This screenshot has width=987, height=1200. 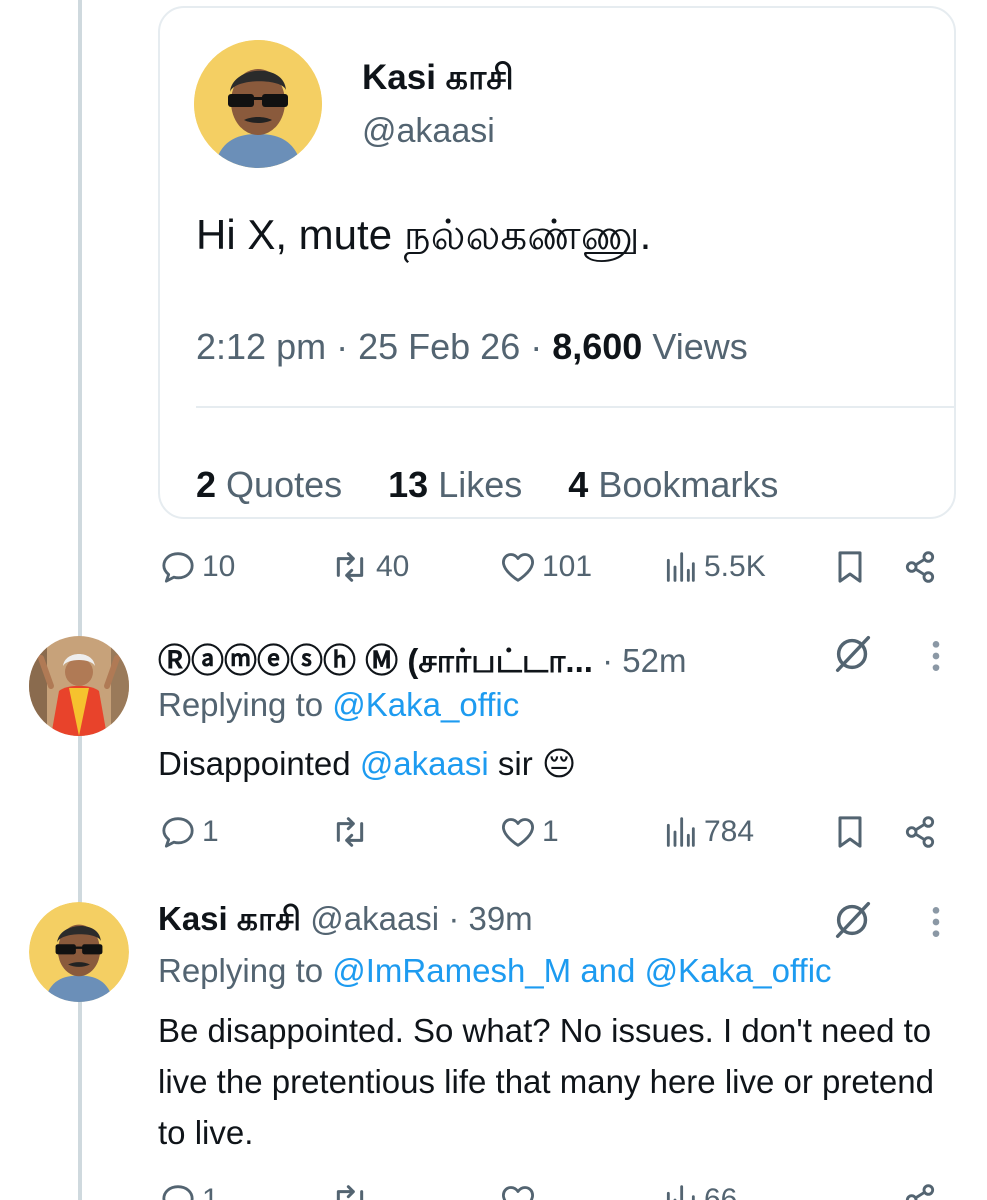 What do you see at coordinates (644, 660) in the screenshot?
I see `reply-time: · 52m` at bounding box center [644, 660].